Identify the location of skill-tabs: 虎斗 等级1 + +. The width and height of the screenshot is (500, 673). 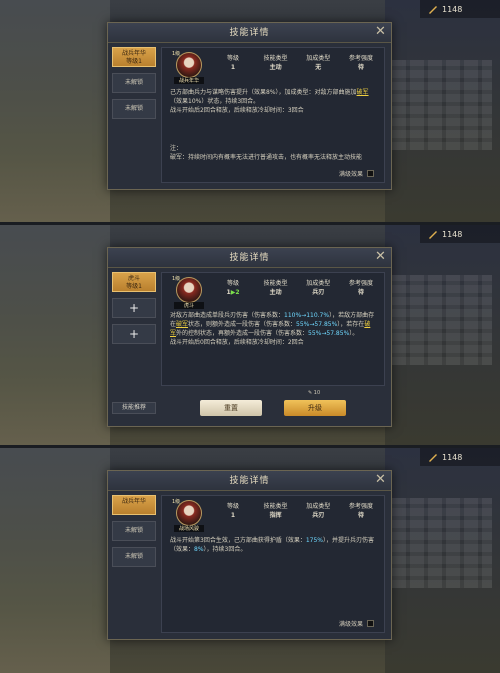
(134, 311).